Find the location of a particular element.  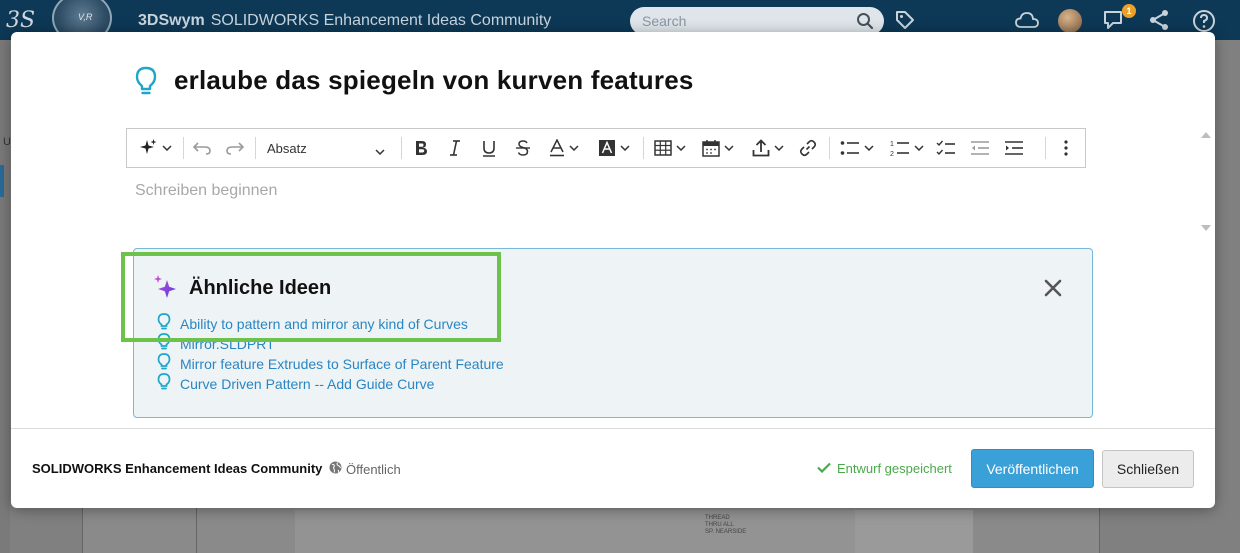

indent-button is located at coordinates (1014, 148).